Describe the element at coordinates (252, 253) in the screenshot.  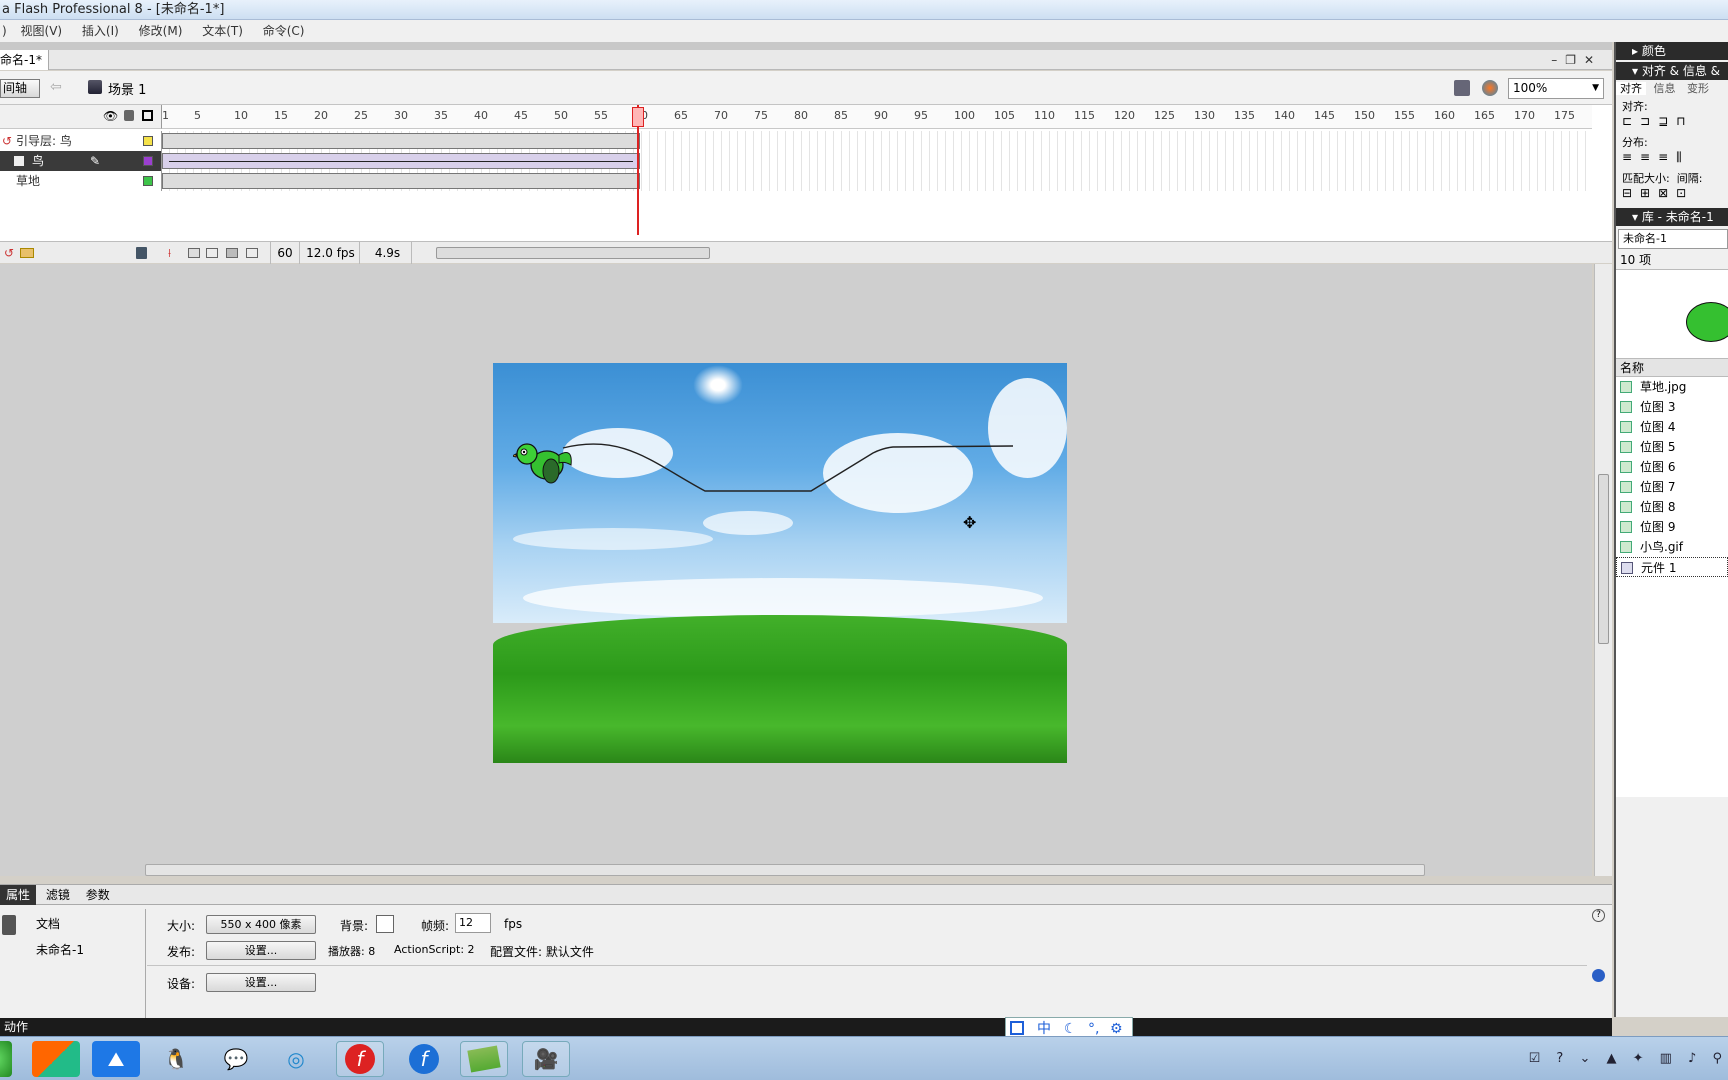
I see `modify-markers-icon` at that location.